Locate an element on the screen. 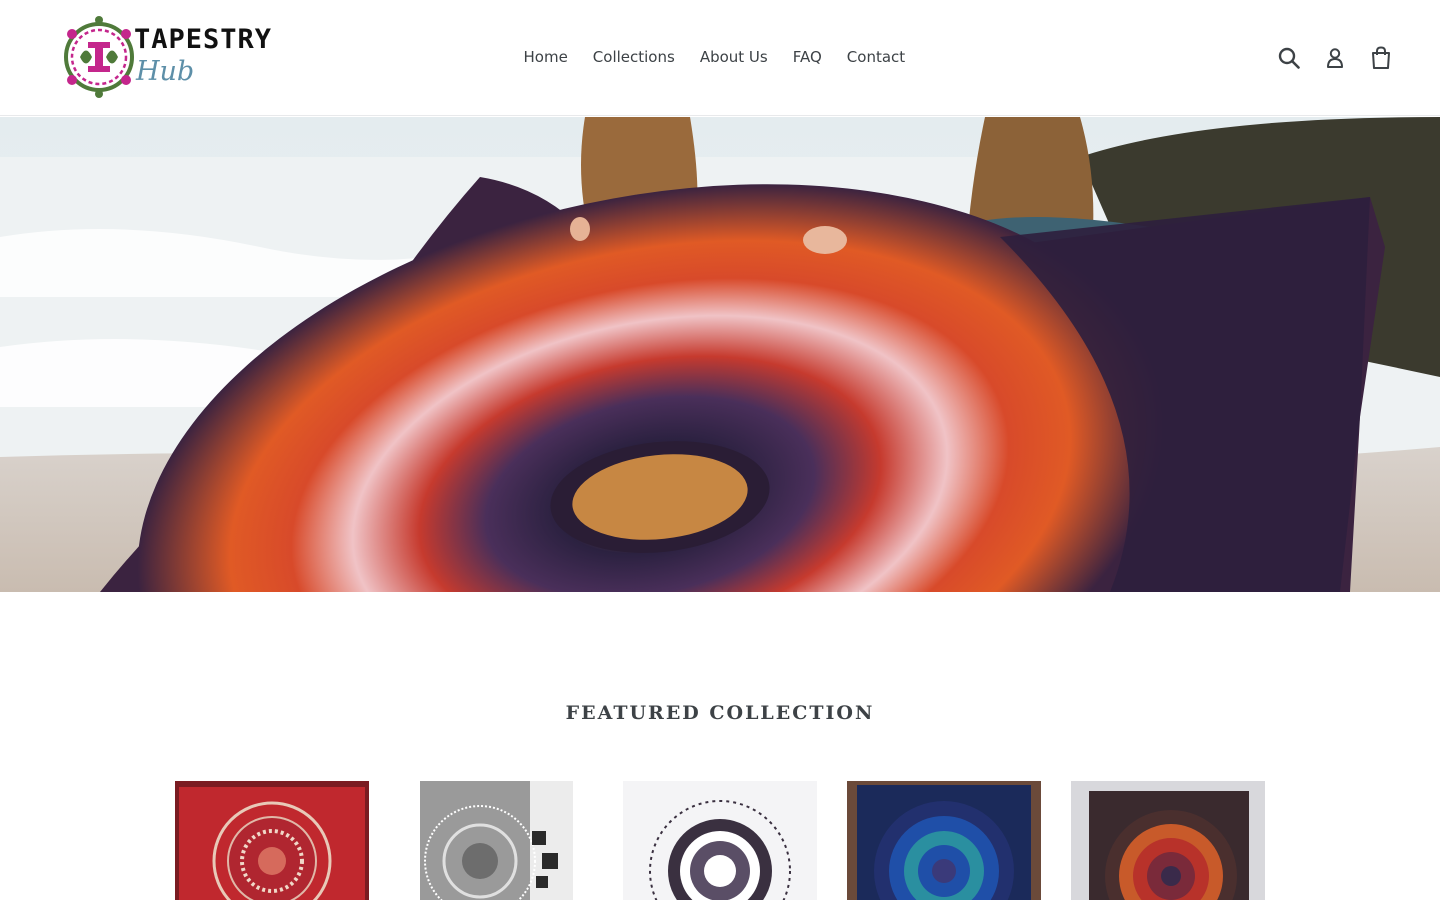 This screenshot has height=900, width=1440. search-button is located at coordinates (1289, 58).